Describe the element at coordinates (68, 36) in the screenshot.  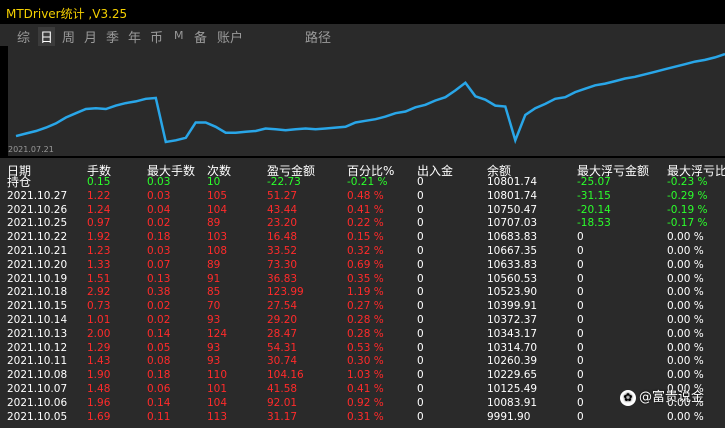
I see `tab-weekly: 周` at that location.